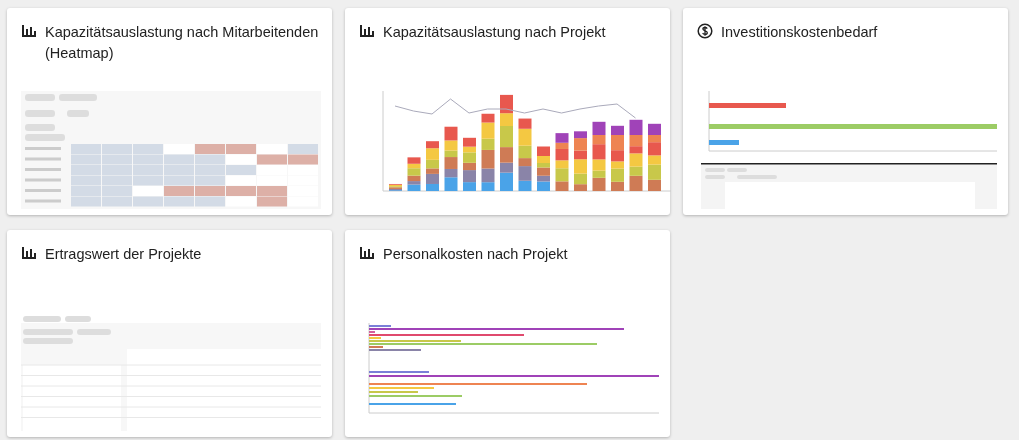  What do you see at coordinates (494, 32) in the screenshot?
I see `card-title: Kapazitätsauslastung nach Projekt` at bounding box center [494, 32].